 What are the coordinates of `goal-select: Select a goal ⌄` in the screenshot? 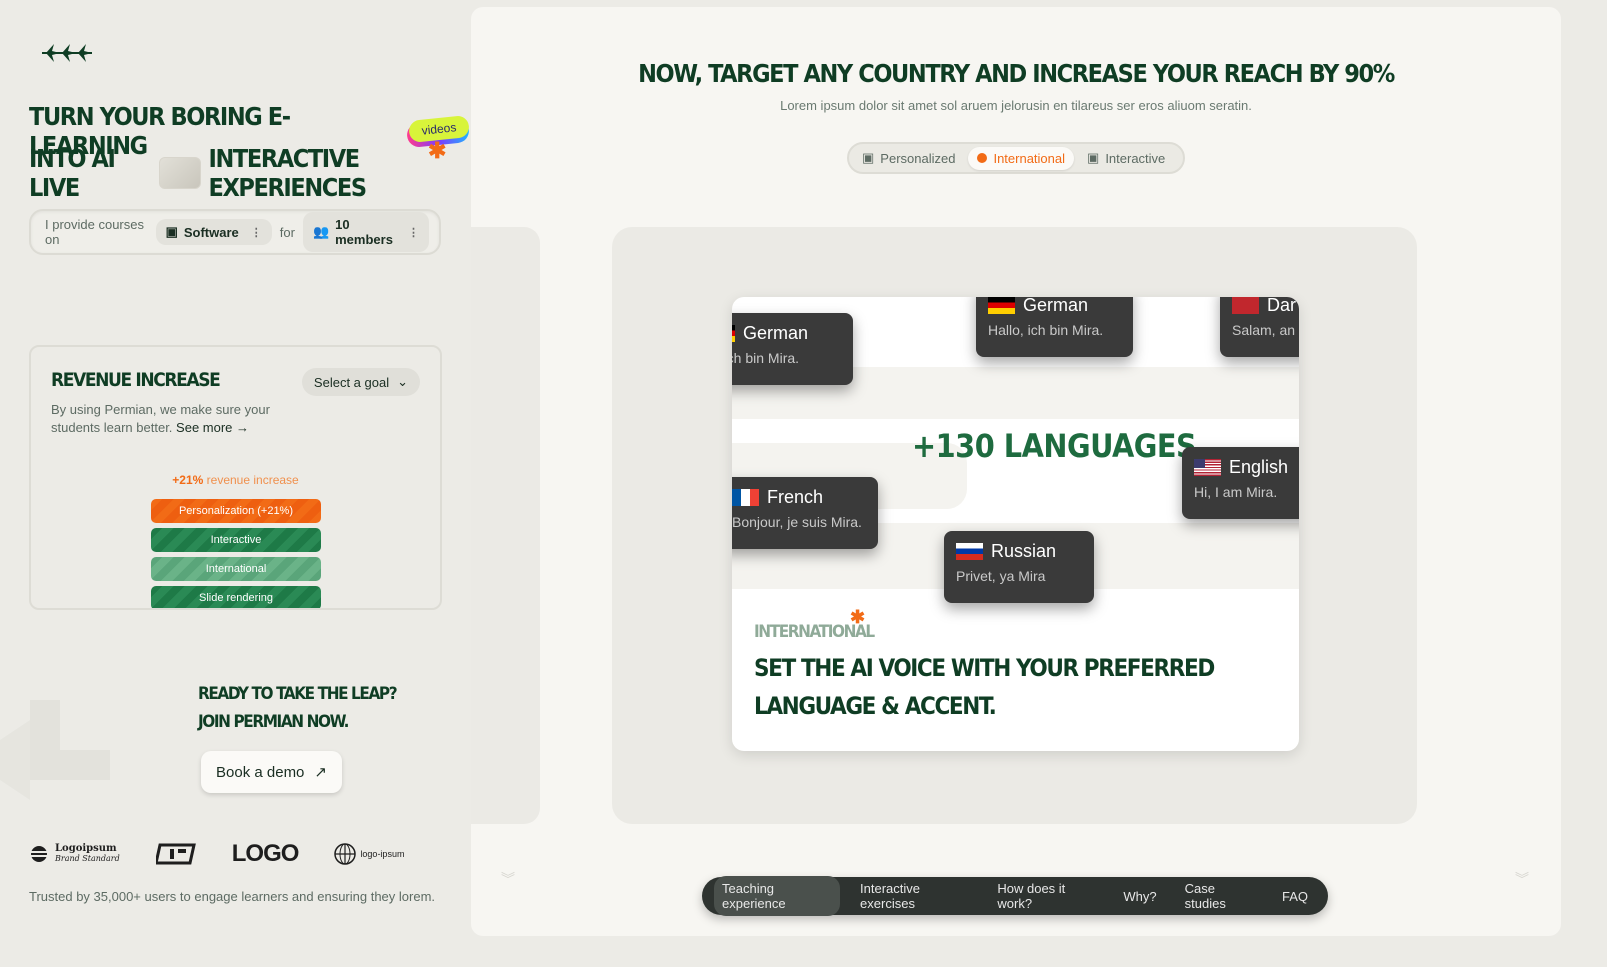 It's located at (360, 382).